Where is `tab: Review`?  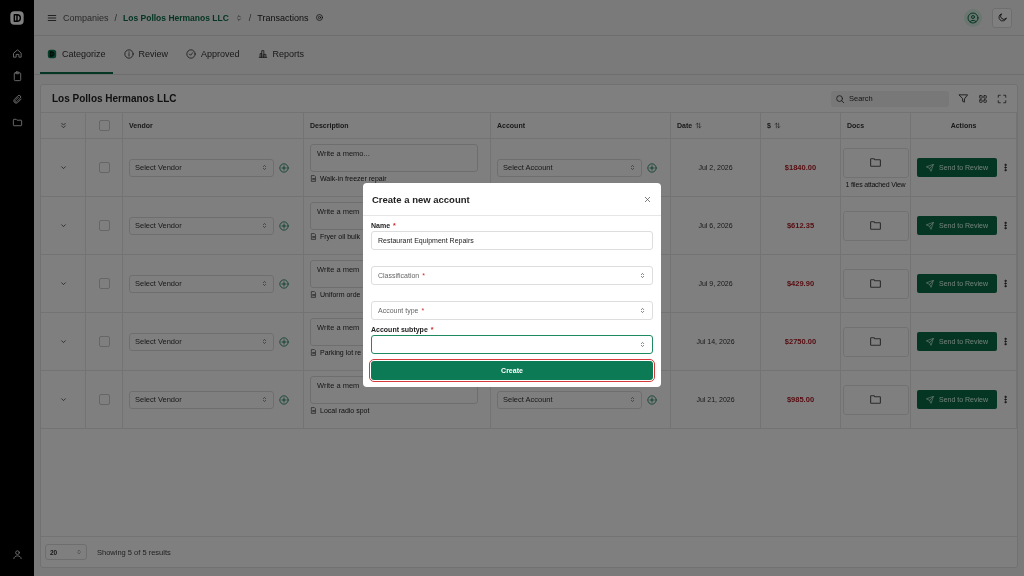 tab: Review is located at coordinates (146, 55).